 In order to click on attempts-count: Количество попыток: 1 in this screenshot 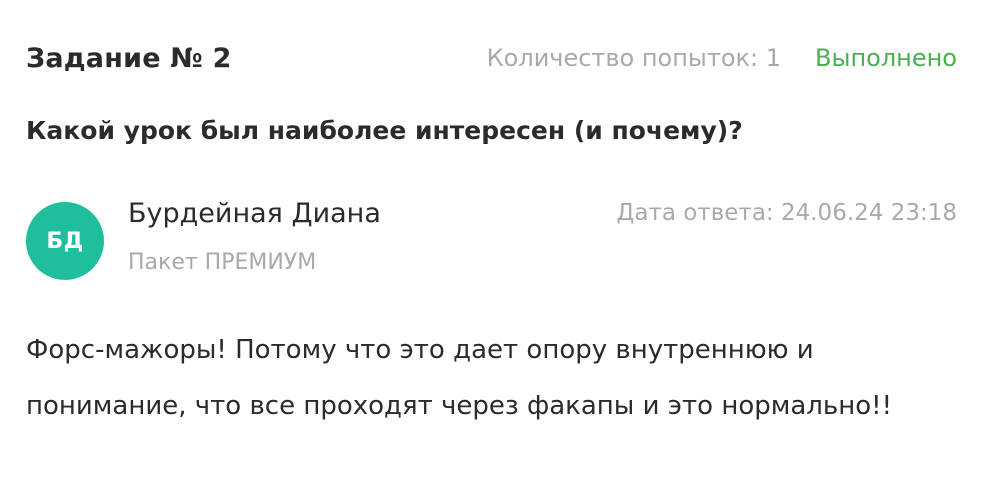, I will do `click(634, 58)`.